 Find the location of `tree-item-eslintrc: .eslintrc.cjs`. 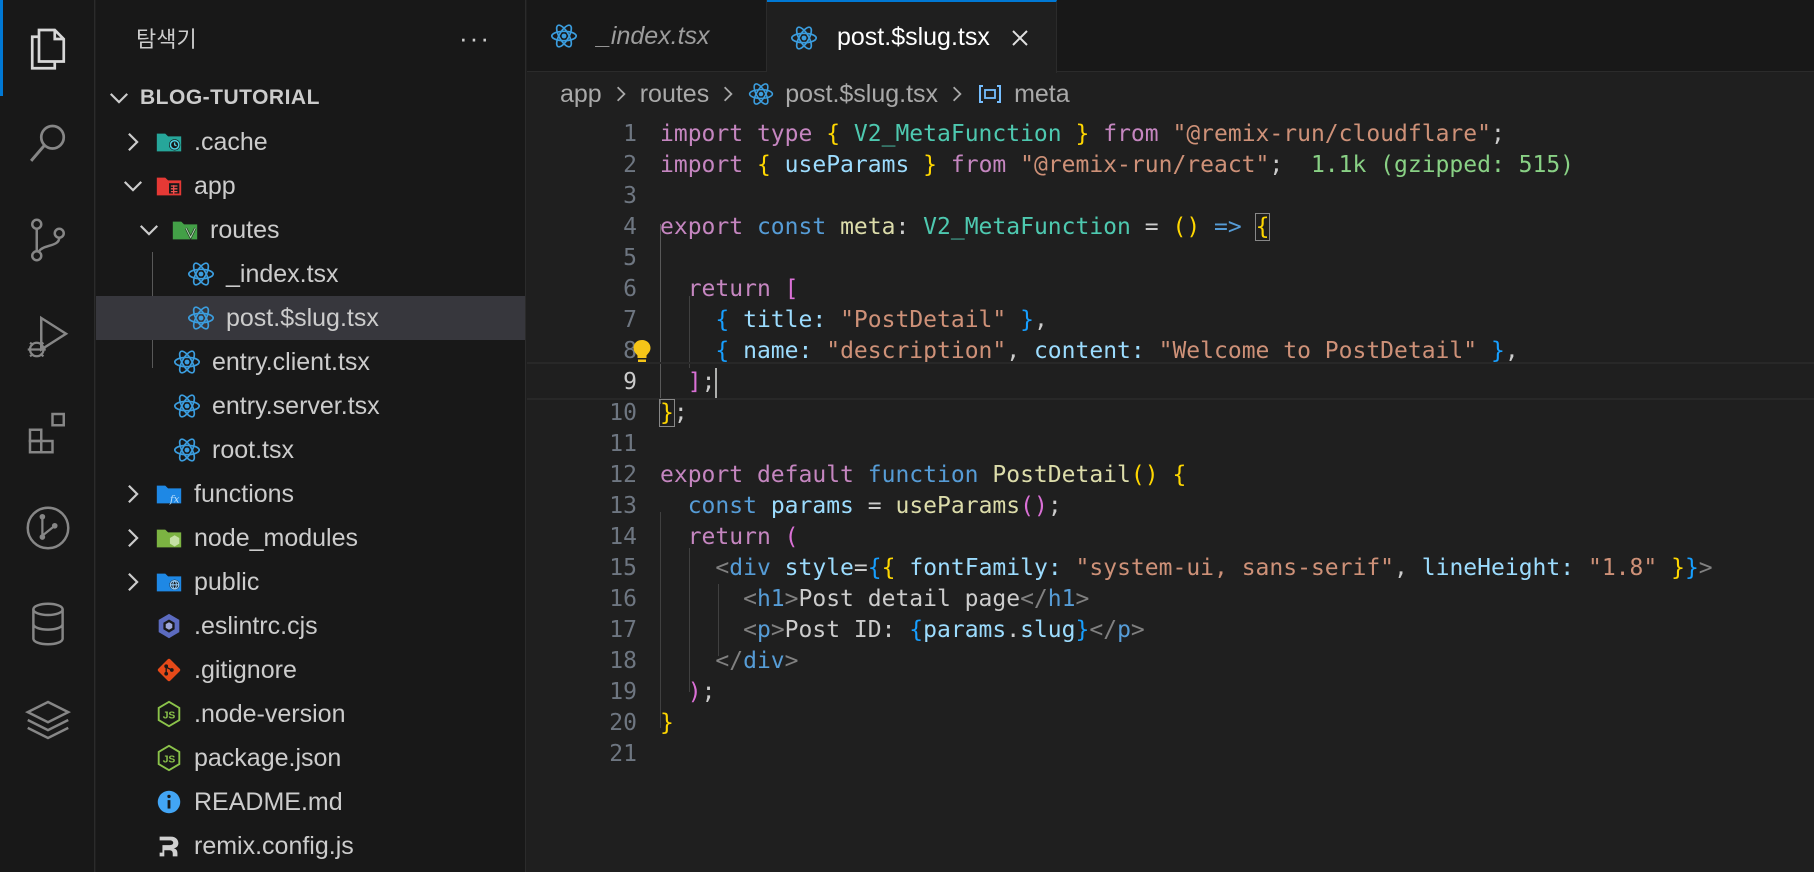

tree-item-eslintrc: .eslintrc.cjs is located at coordinates (310, 626).